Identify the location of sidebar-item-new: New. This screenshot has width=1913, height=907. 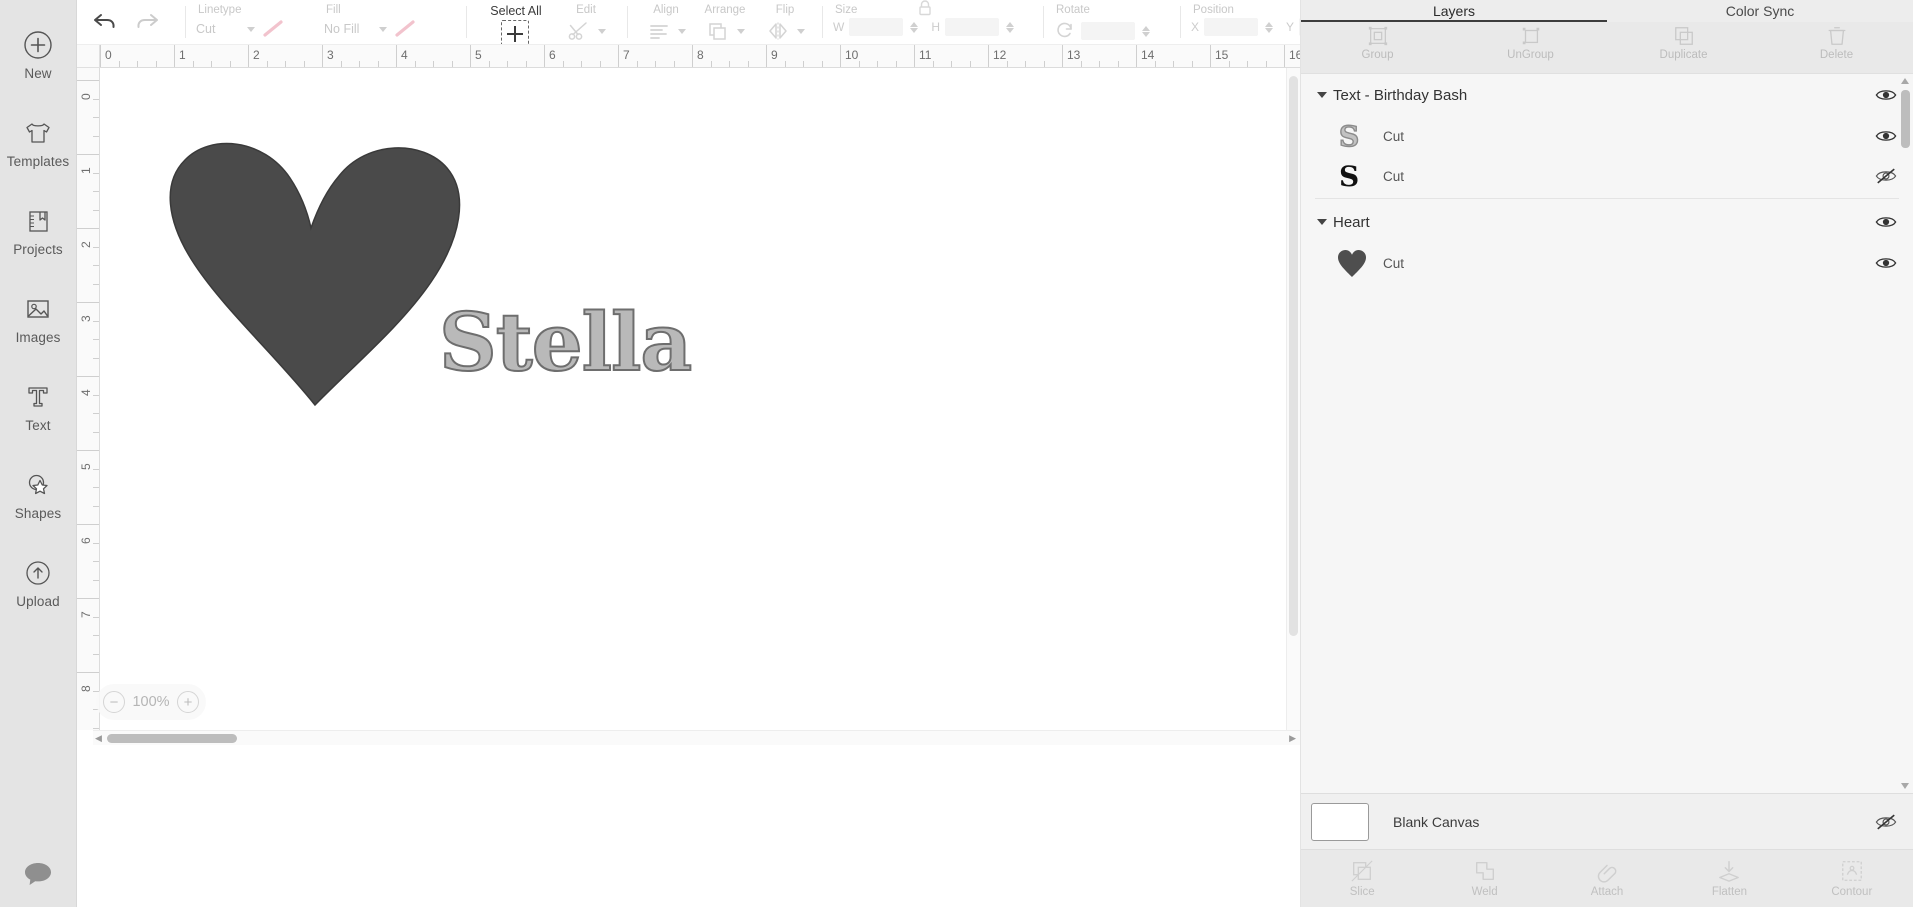
(38, 54).